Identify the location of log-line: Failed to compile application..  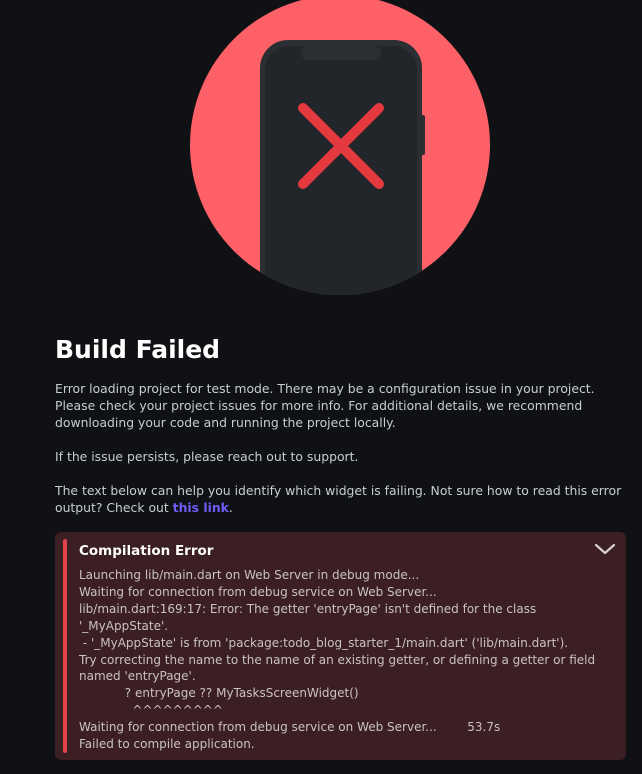
(167, 744).